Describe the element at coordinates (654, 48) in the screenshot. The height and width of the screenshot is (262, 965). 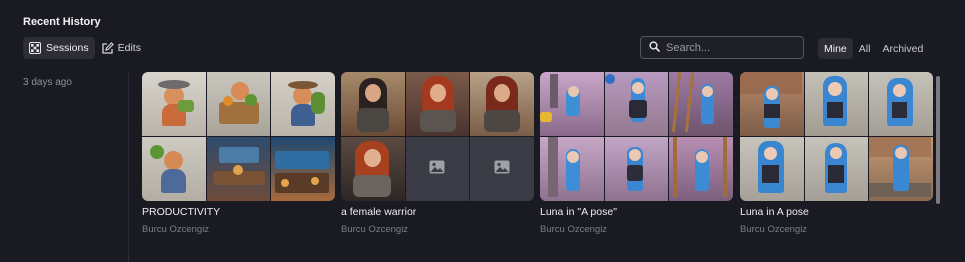
I see `search-icon` at that location.